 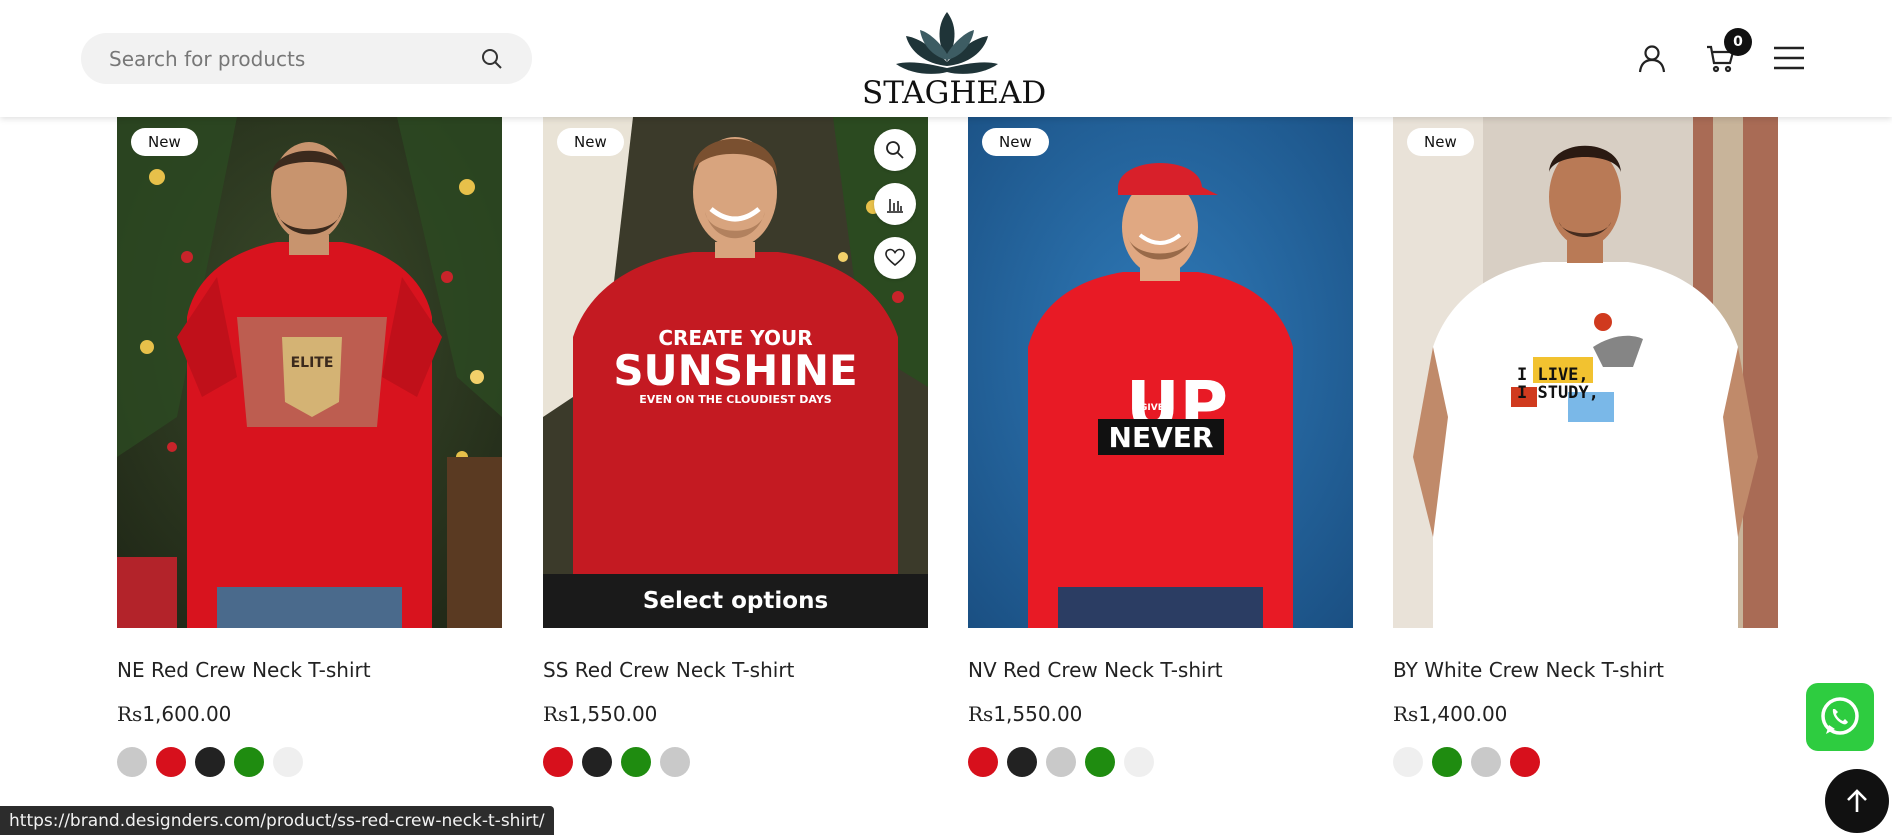 What do you see at coordinates (1095, 670) in the screenshot?
I see `product-title: NV Red Crew Neck T-shirt` at bounding box center [1095, 670].